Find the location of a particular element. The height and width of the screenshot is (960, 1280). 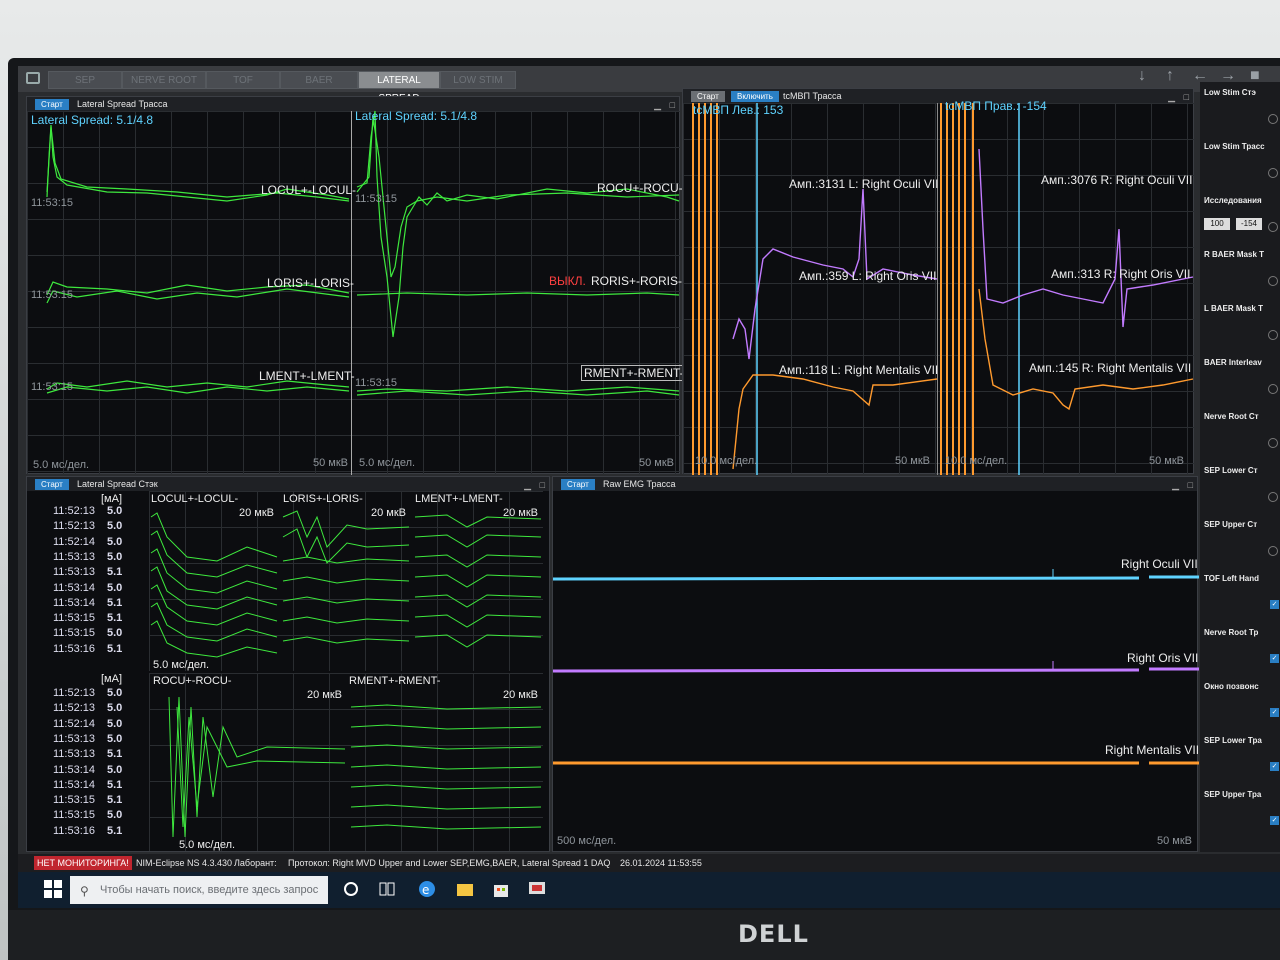

channel-label-lment: LMENT+-LMENT- is located at coordinates (307, 376).